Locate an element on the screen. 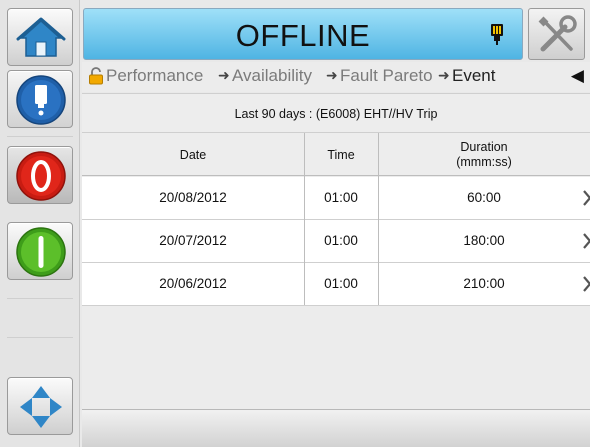  stop-button is located at coordinates (40, 175).